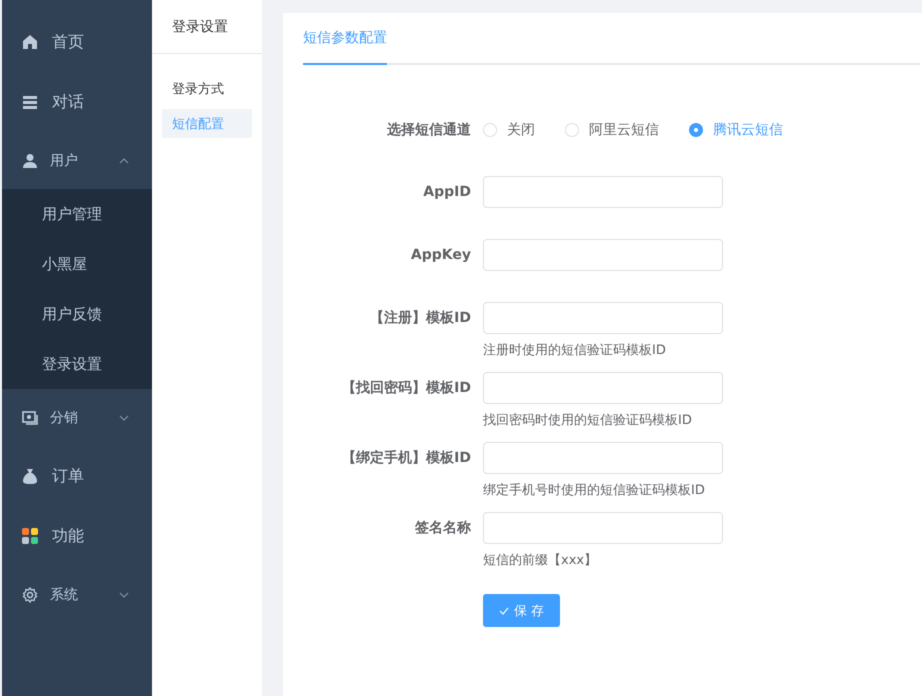  I want to click on sidebar-item: 首页, so click(77, 42).